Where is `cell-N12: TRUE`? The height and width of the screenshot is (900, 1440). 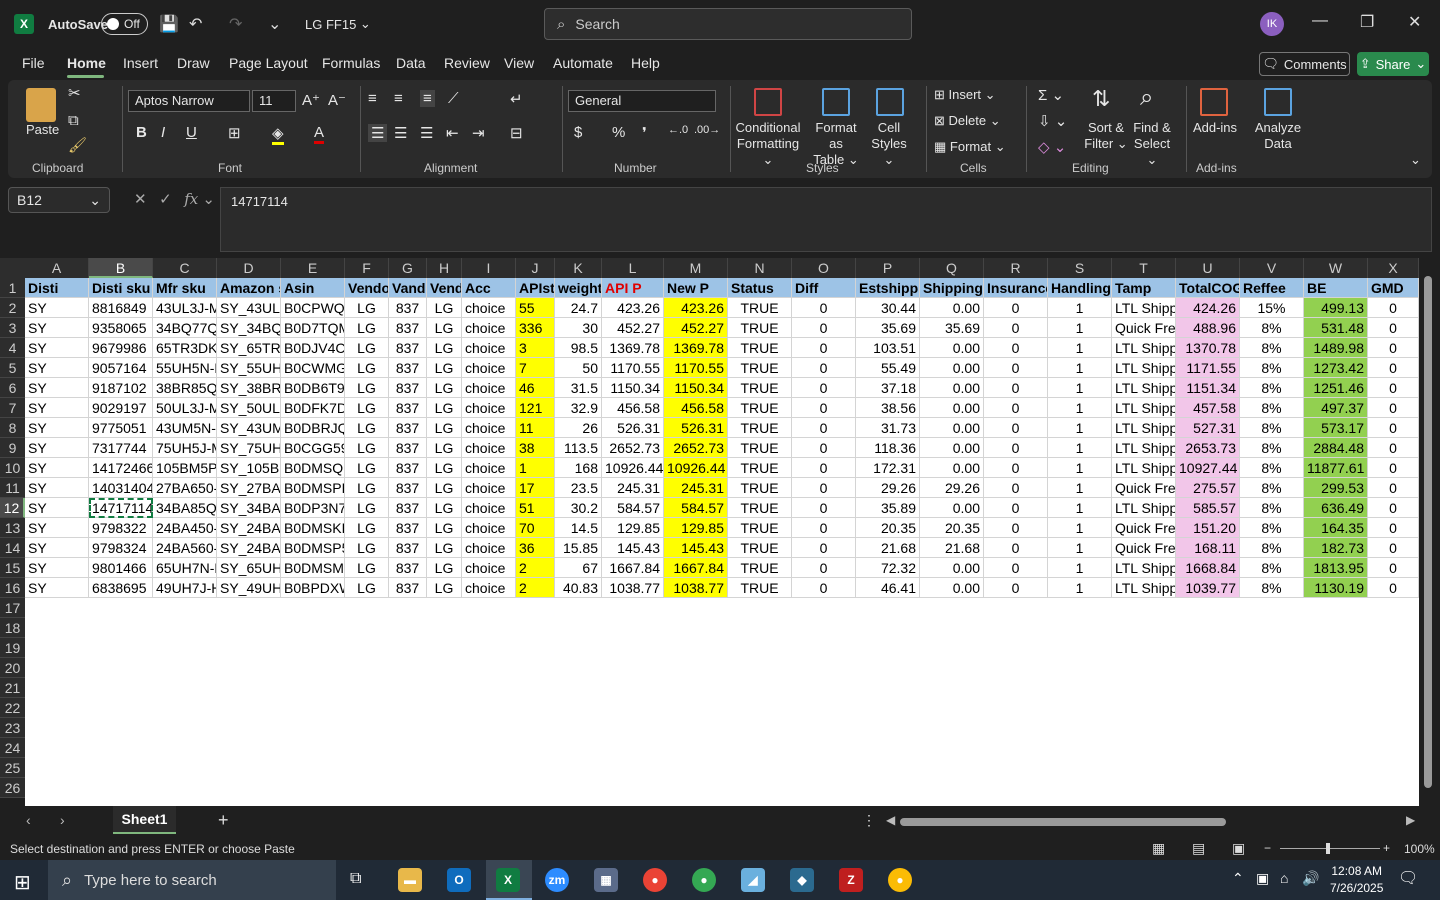 cell-N12: TRUE is located at coordinates (760, 508).